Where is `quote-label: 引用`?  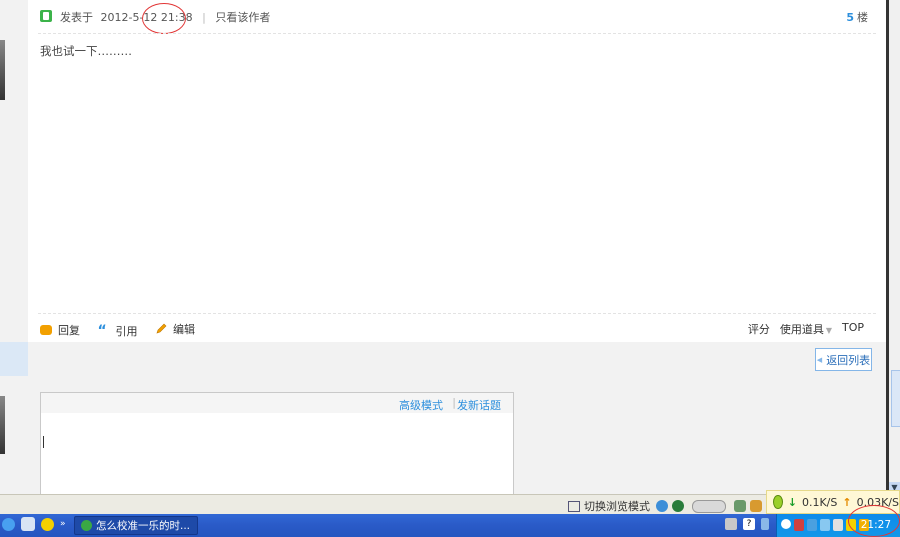 quote-label: 引用 is located at coordinates (126, 331).